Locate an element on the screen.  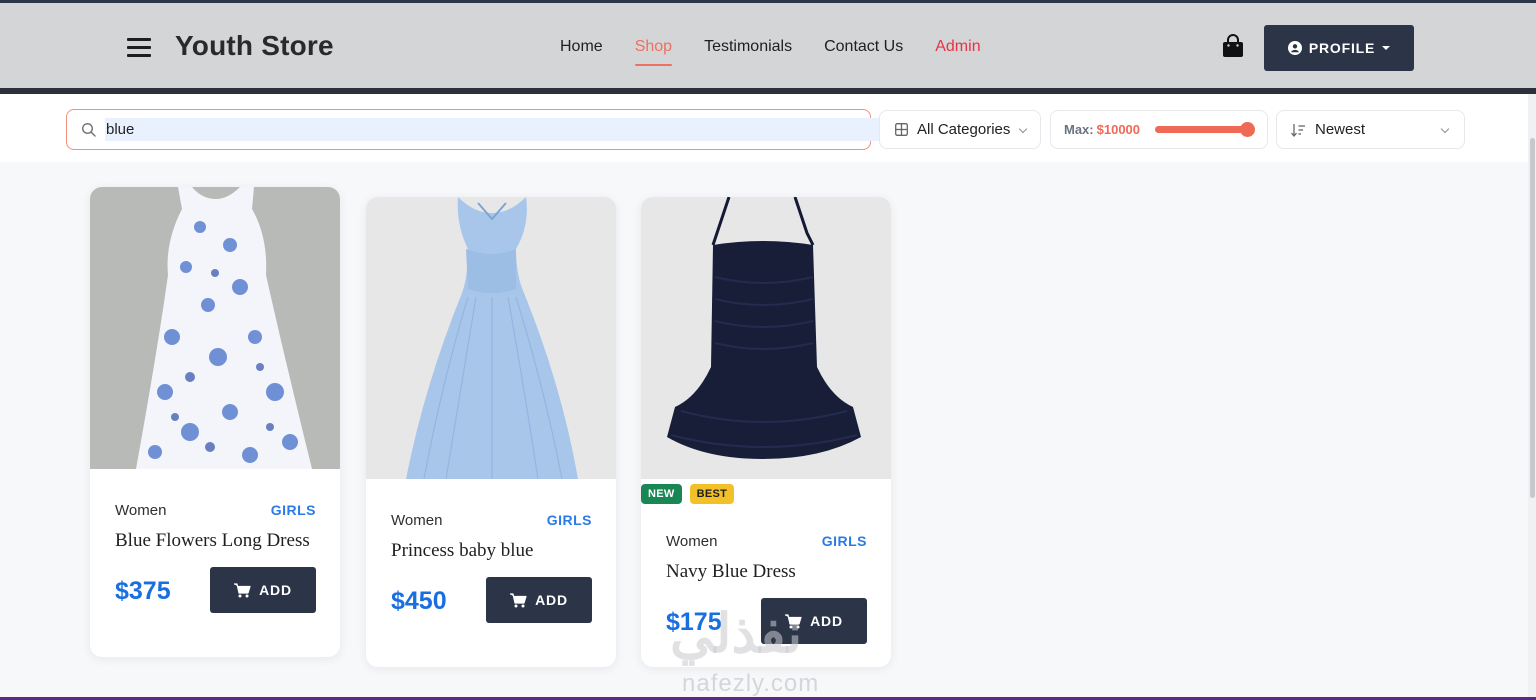
nav-admin: Admin is located at coordinates (957, 47).